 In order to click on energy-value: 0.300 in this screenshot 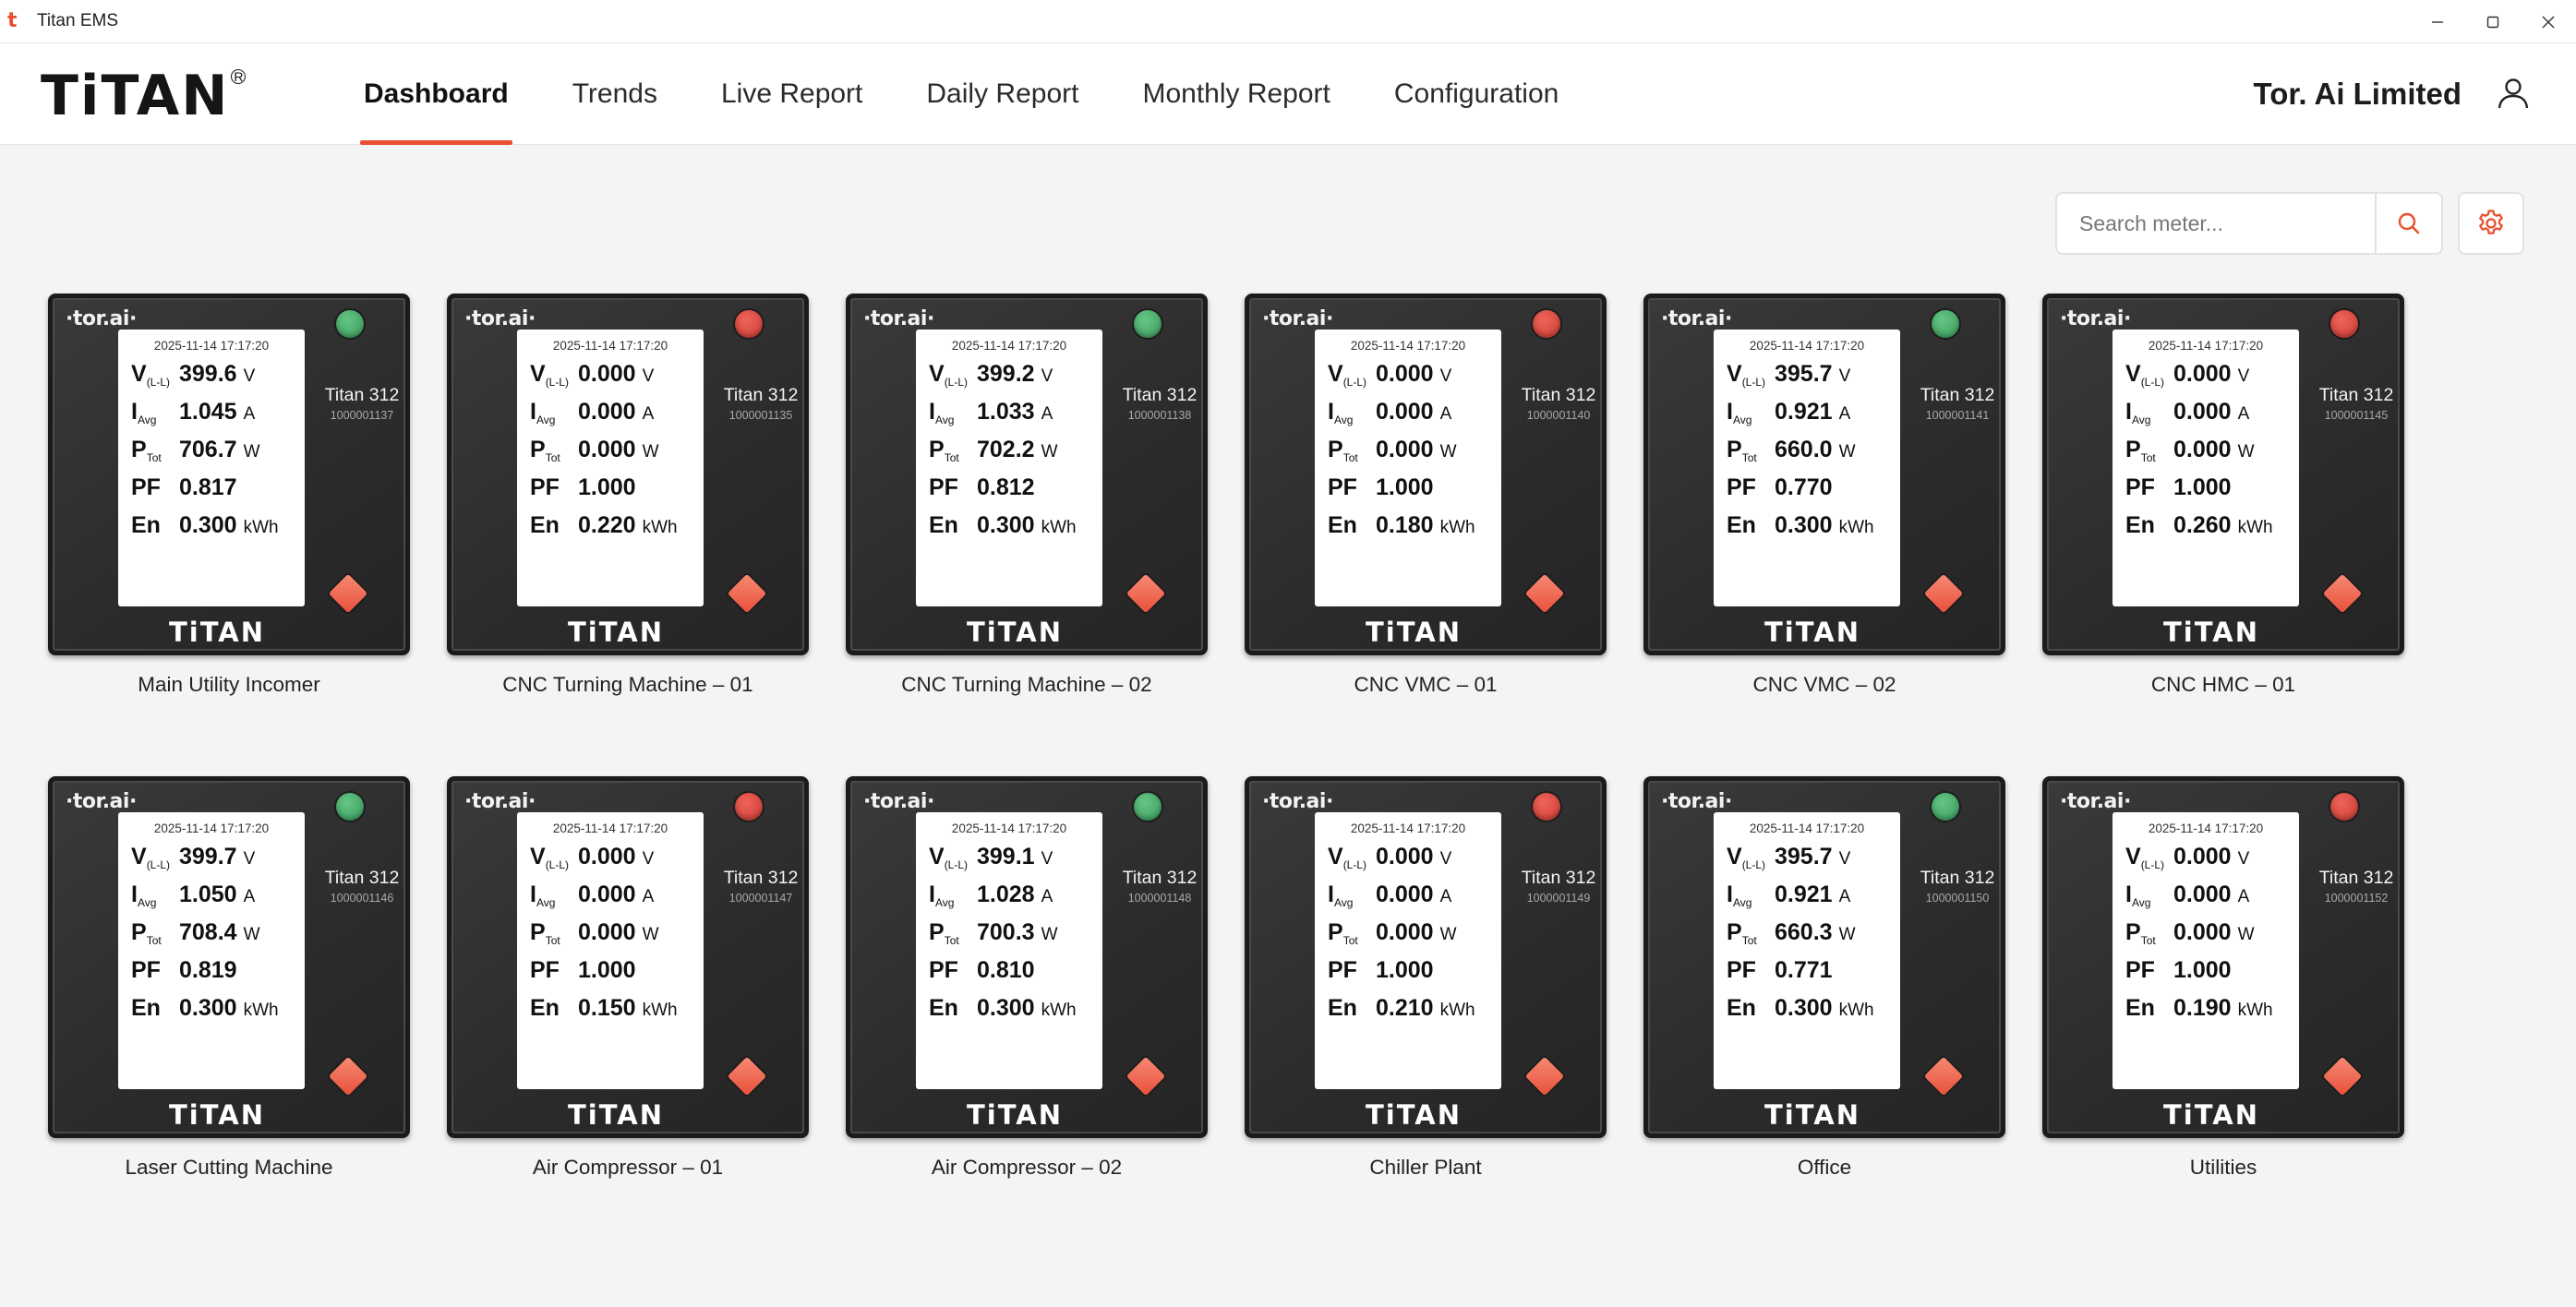, I will do `click(208, 525)`.